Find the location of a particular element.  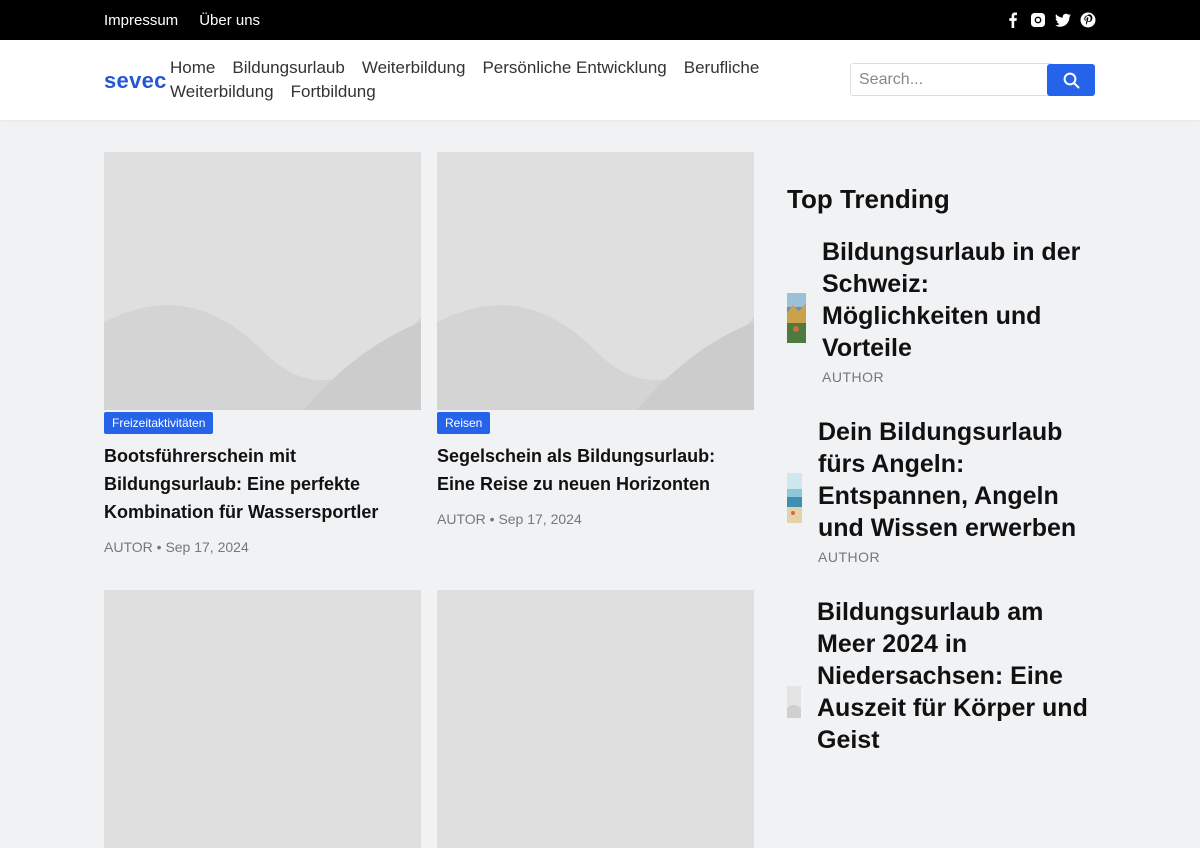

nav-bildungsurlaub: Bildungsurlaub is located at coordinates (288, 67).